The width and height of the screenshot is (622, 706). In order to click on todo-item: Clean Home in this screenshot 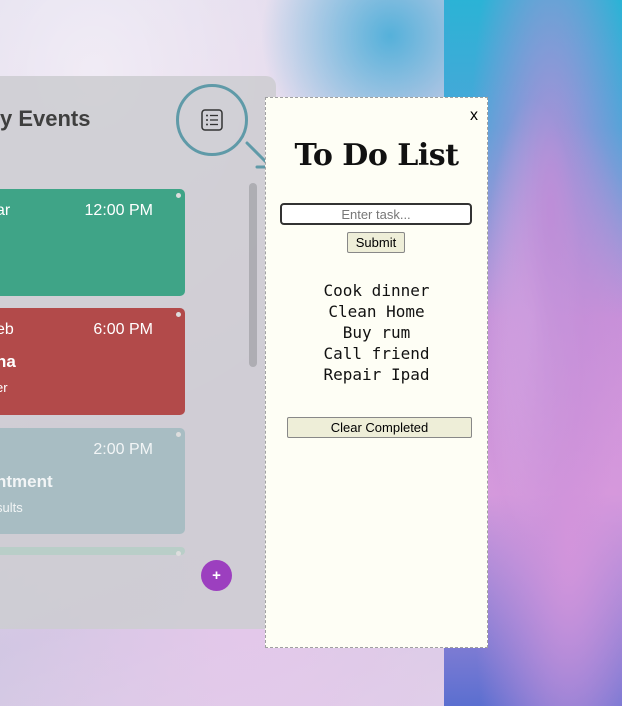, I will do `click(376, 311)`.